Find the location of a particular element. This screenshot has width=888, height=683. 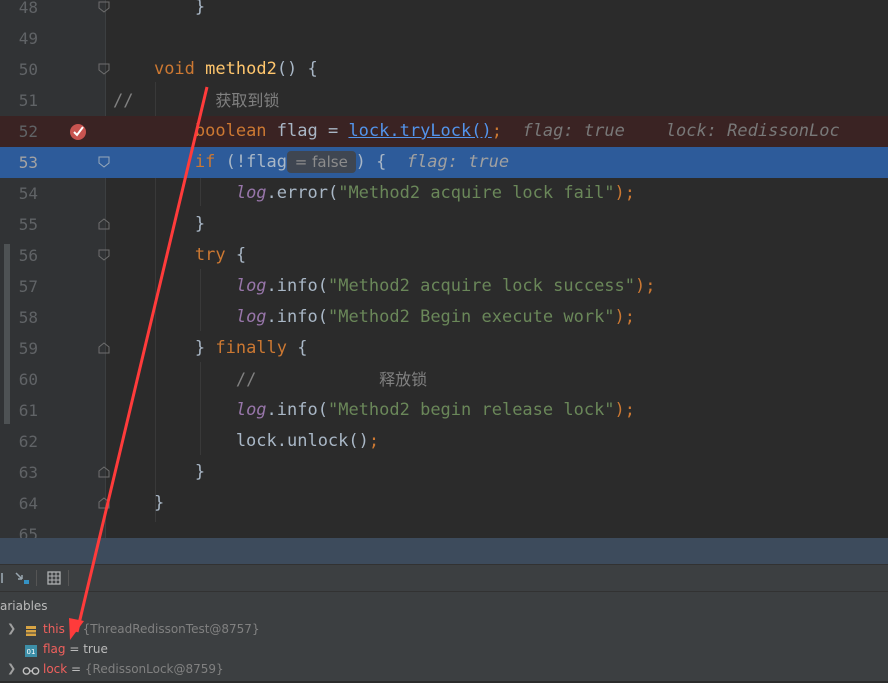

code-token: 获取到锁 is located at coordinates (247, 100).